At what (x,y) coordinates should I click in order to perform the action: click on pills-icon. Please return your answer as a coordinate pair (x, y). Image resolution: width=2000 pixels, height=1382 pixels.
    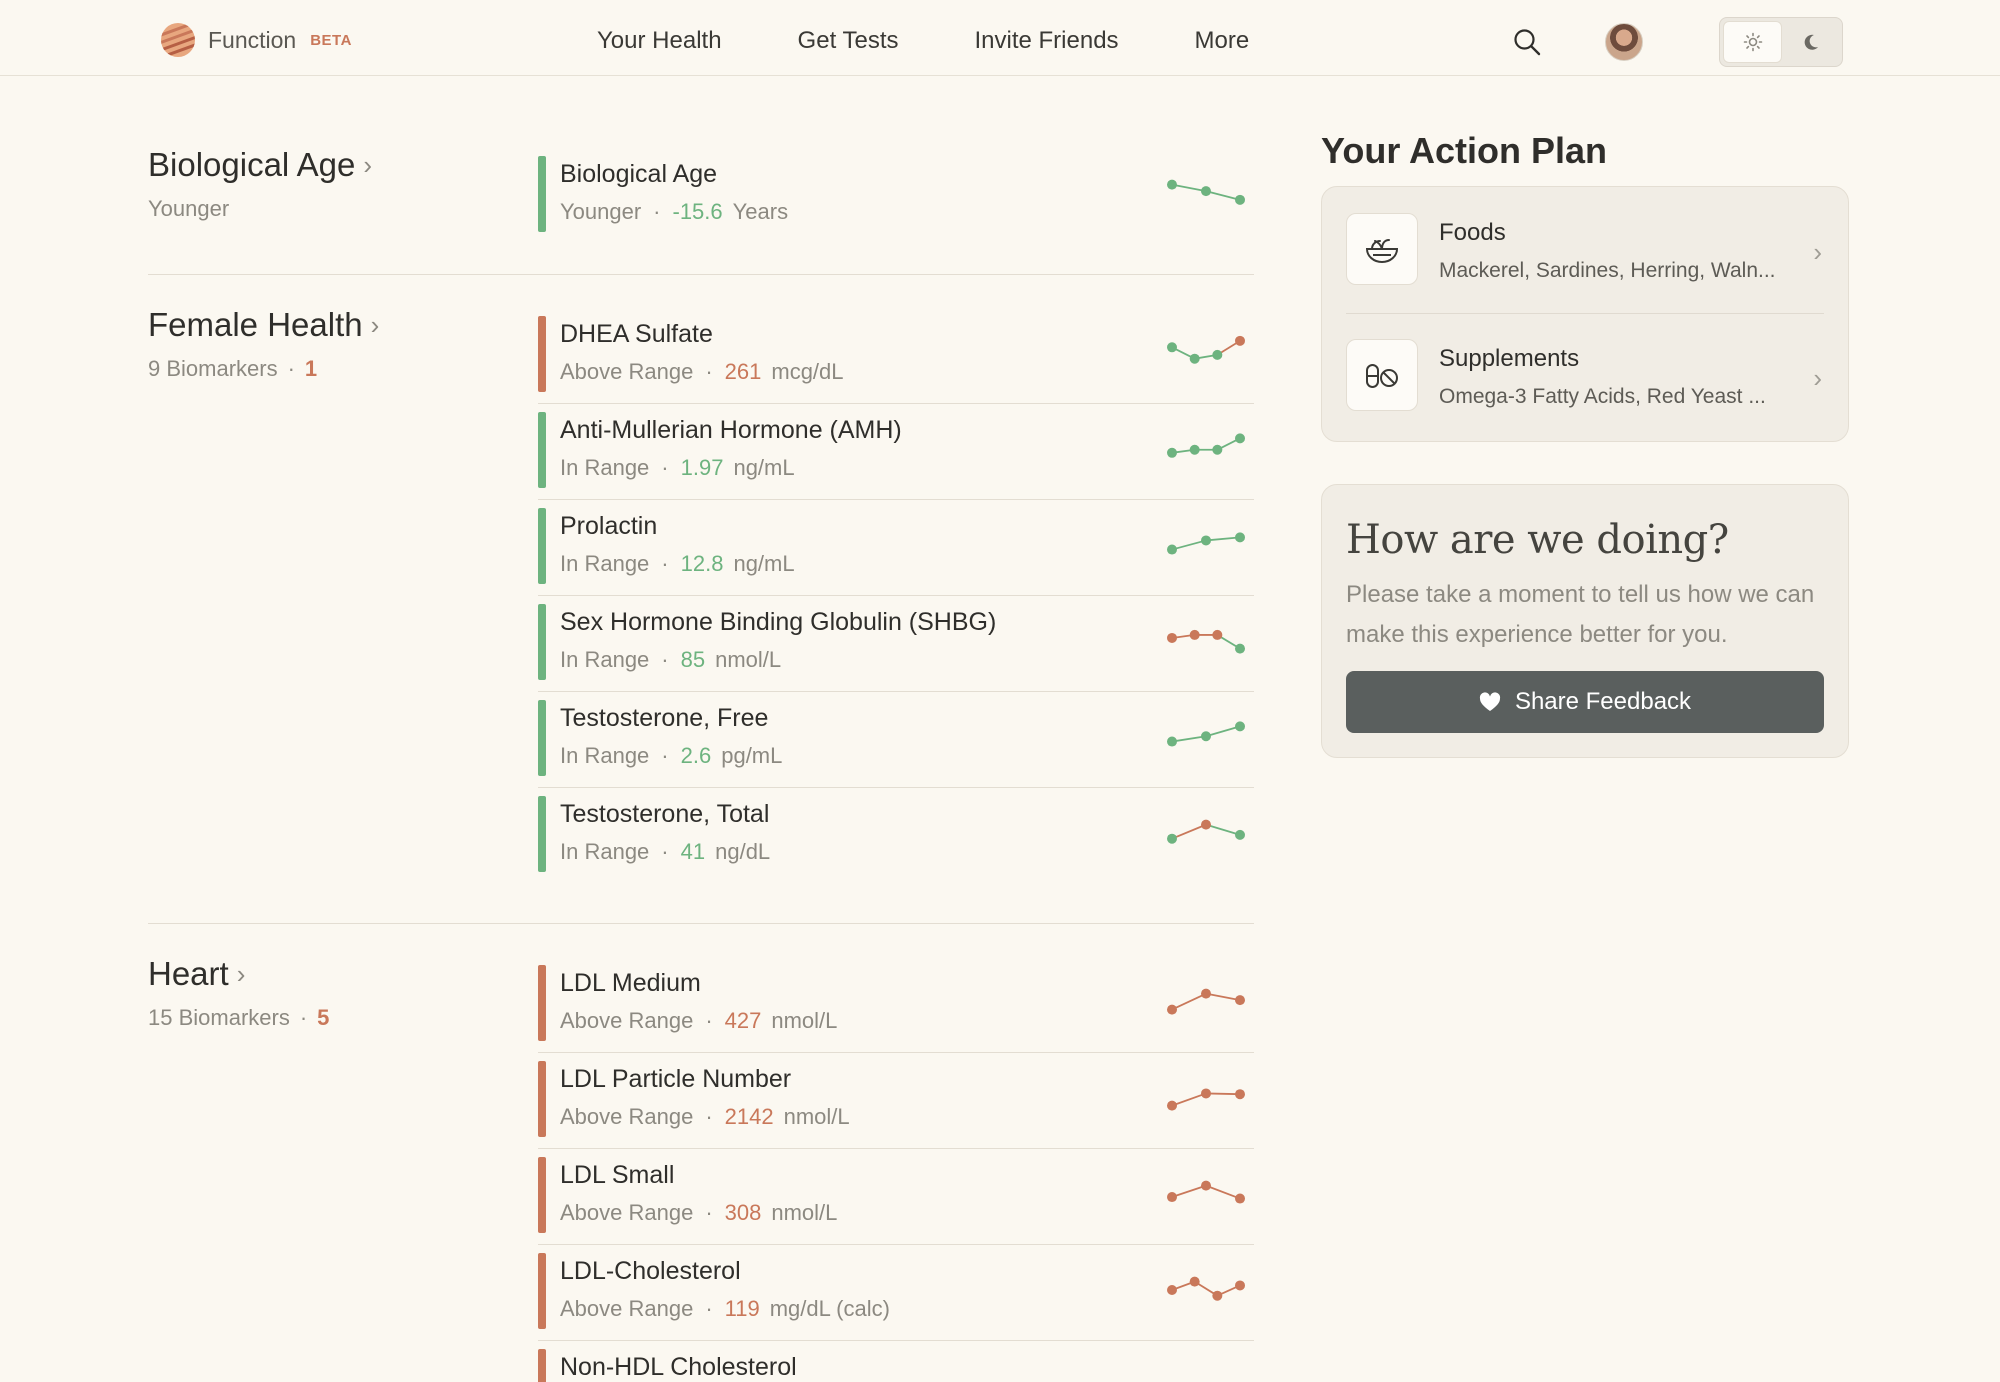
    Looking at the image, I should click on (1382, 375).